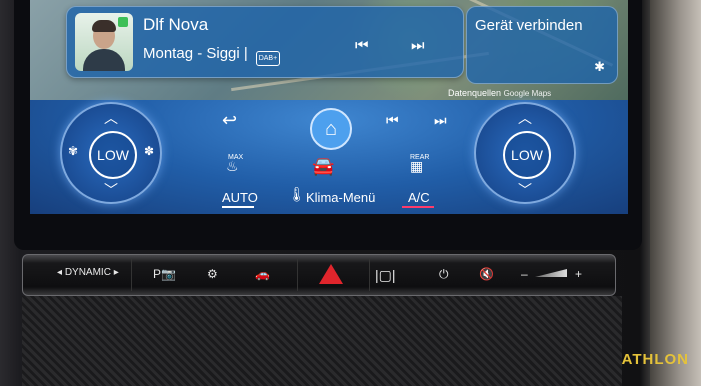  What do you see at coordinates (104, 42) in the screenshot?
I see `album-art` at bounding box center [104, 42].